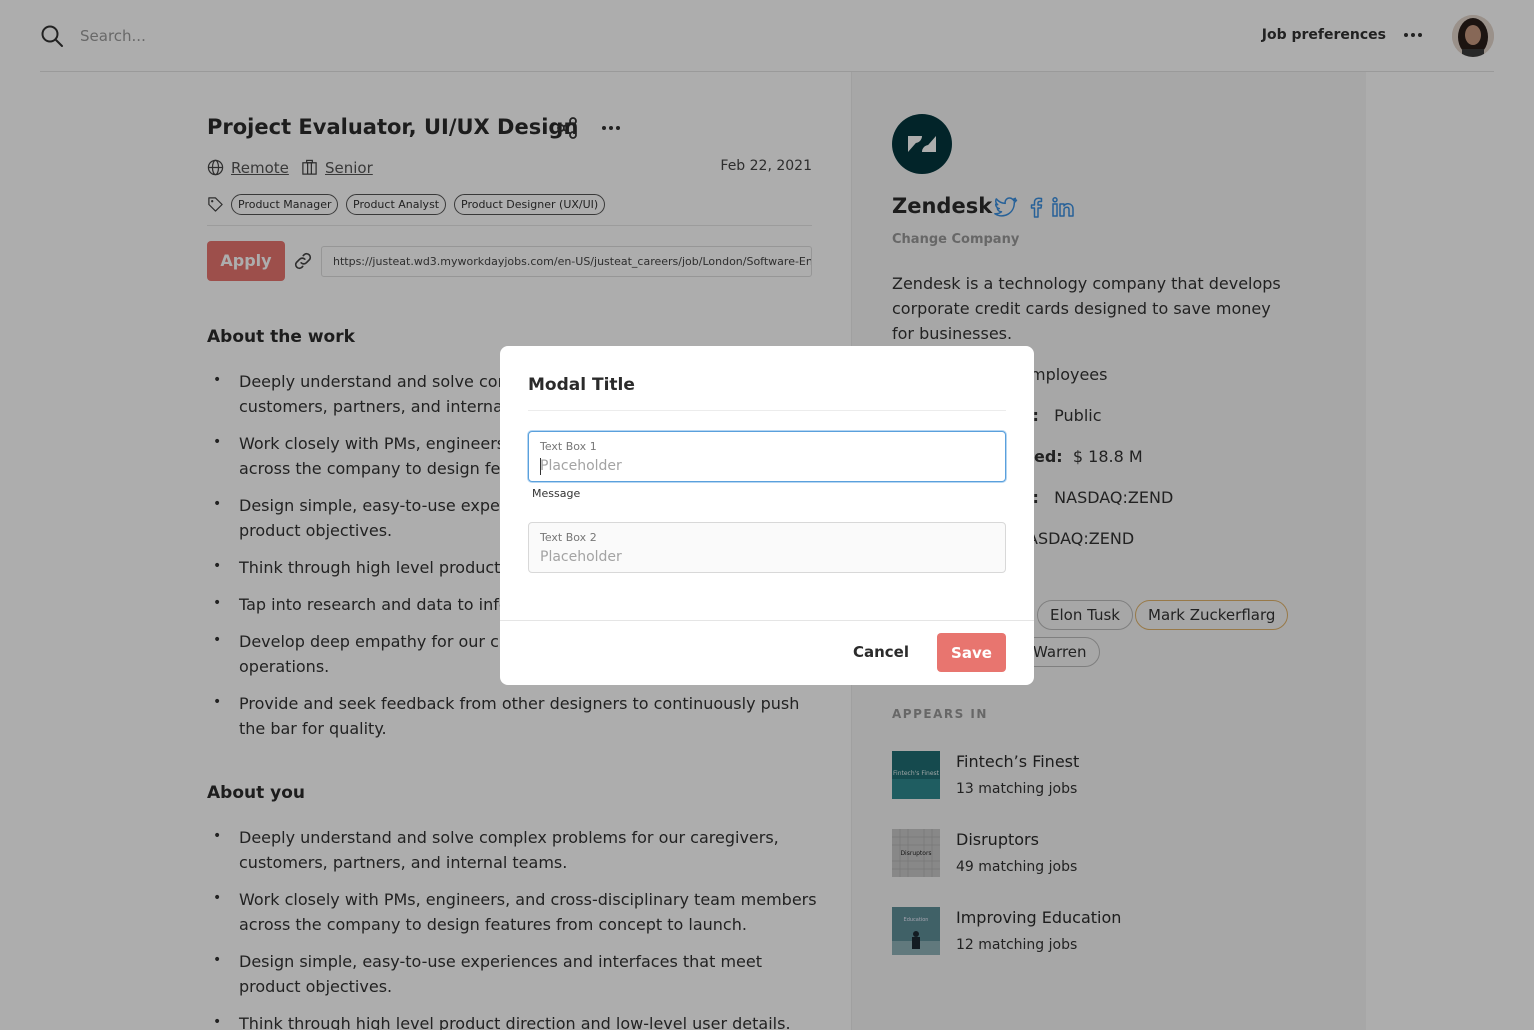 This screenshot has width=1534, height=1030. Describe the element at coordinates (568, 537) in the screenshot. I see `text-box-2-label: Text Box 2` at that location.